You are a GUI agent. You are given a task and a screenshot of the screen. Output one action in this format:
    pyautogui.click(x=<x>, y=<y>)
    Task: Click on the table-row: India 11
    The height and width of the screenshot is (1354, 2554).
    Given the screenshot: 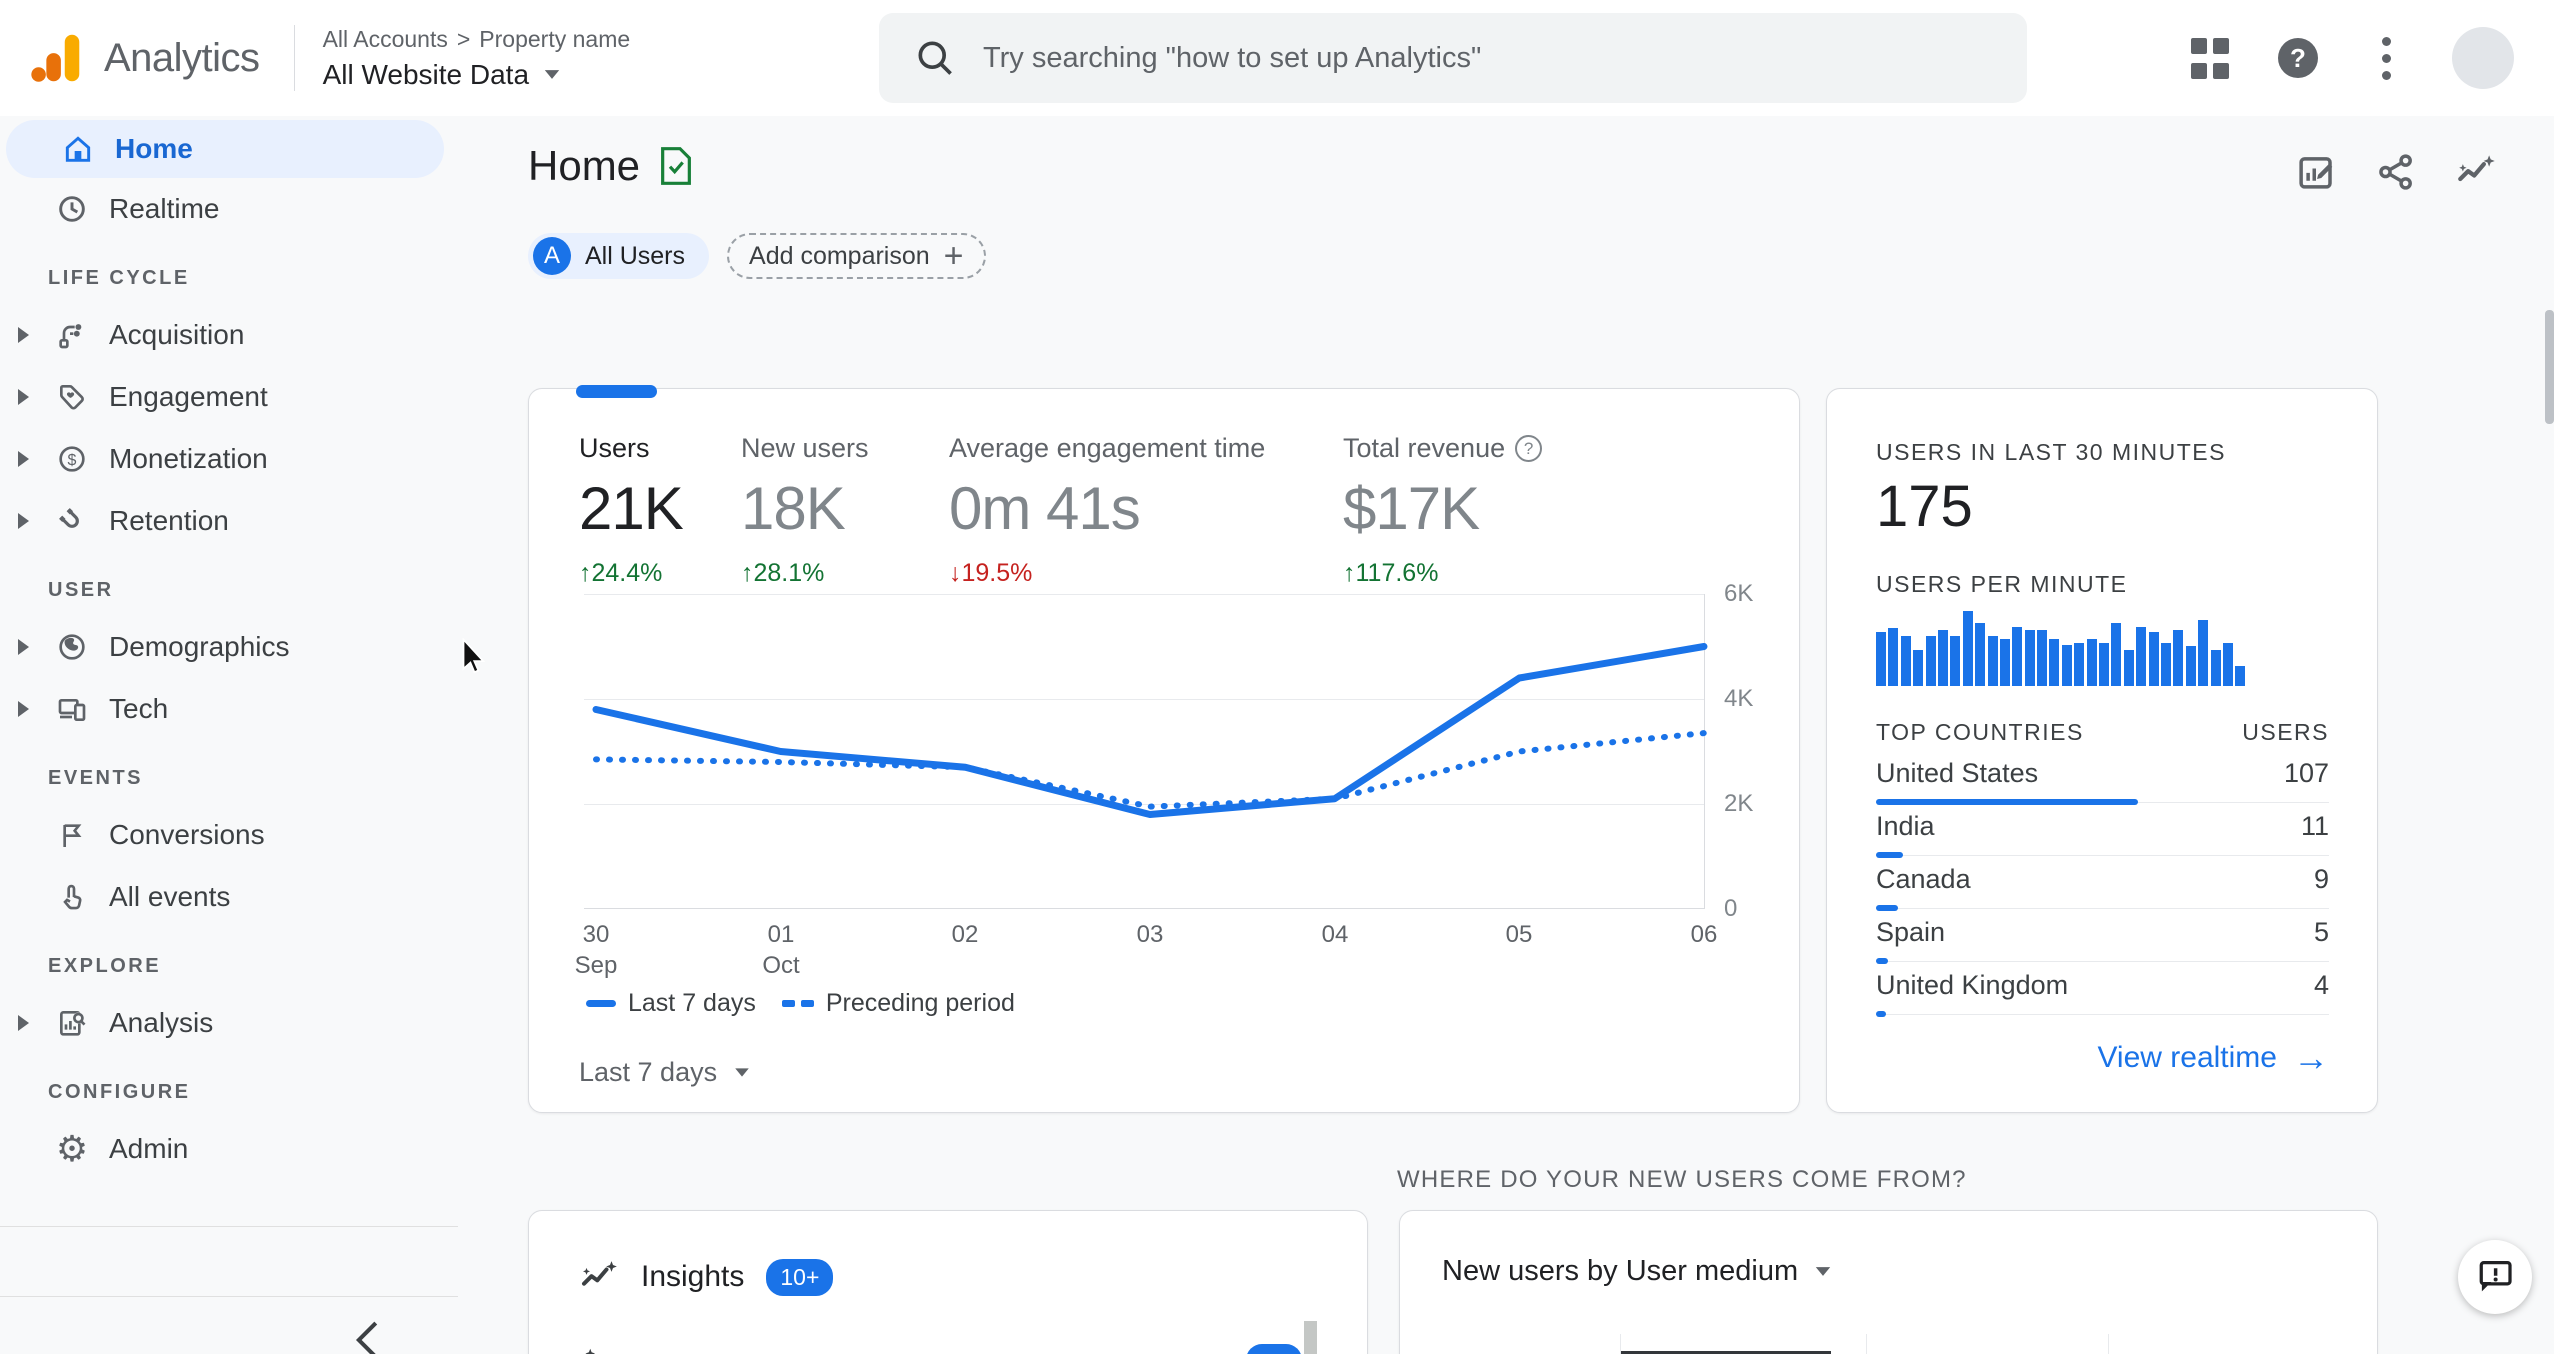 What is the action you would take?
    pyautogui.click(x=2102, y=831)
    